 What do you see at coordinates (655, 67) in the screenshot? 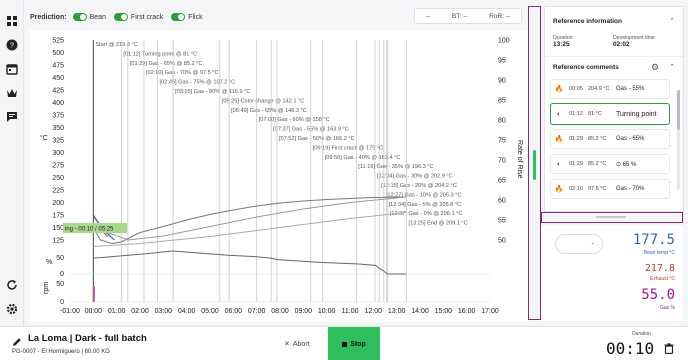
I see `gear-icon: ⚙` at bounding box center [655, 67].